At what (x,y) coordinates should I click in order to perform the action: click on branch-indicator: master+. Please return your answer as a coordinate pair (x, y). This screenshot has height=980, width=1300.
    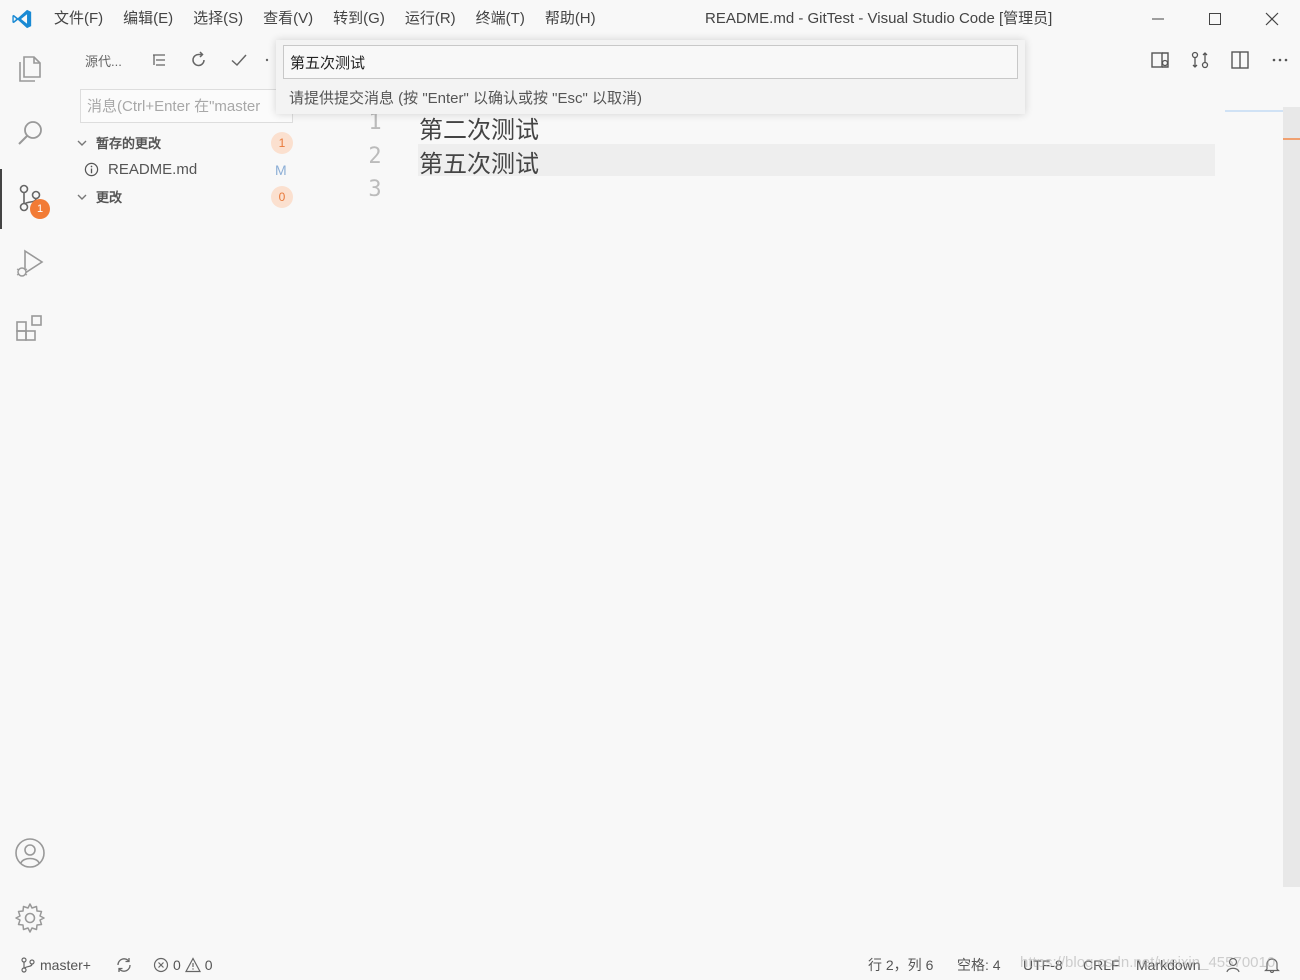
    Looking at the image, I should click on (55, 965).